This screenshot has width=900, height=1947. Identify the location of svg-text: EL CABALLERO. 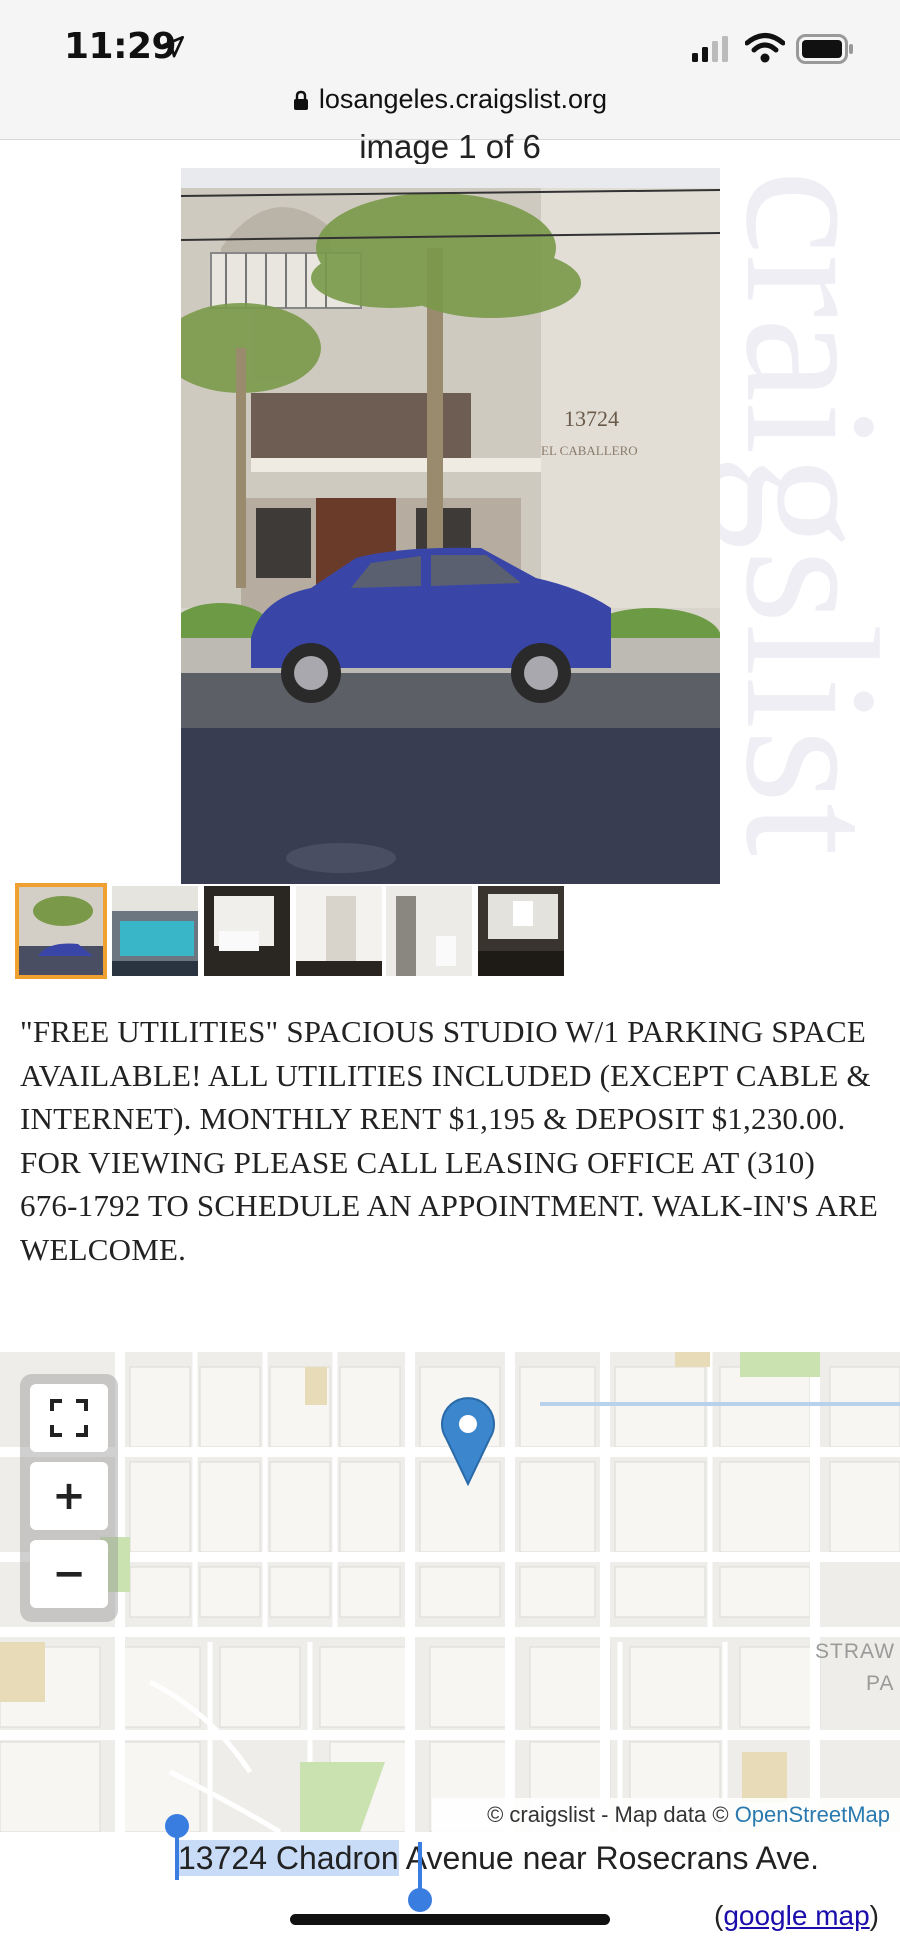
(589, 450).